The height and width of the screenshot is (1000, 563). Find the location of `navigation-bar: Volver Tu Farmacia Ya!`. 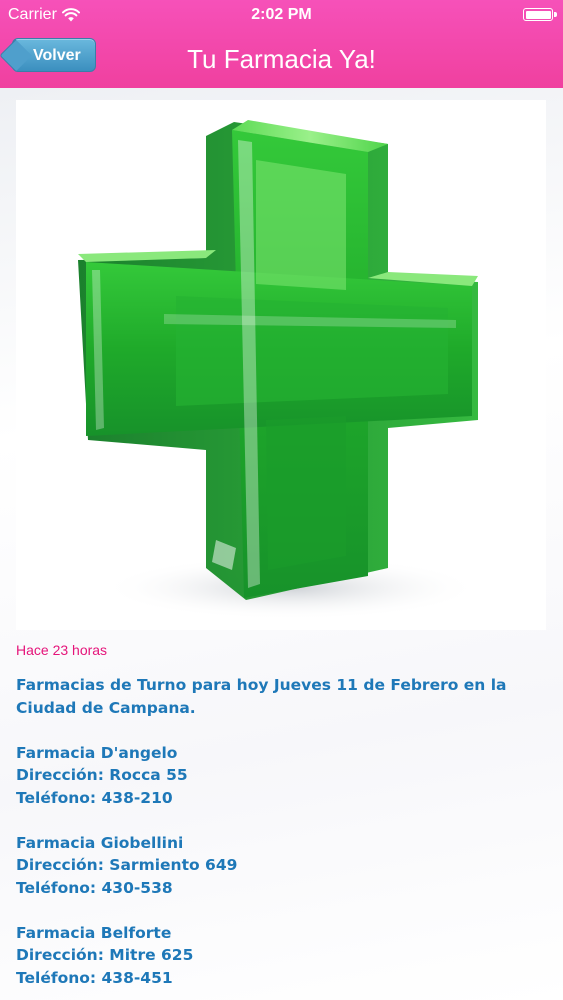

navigation-bar: Volver Tu Farmacia Ya! is located at coordinates (281, 59).